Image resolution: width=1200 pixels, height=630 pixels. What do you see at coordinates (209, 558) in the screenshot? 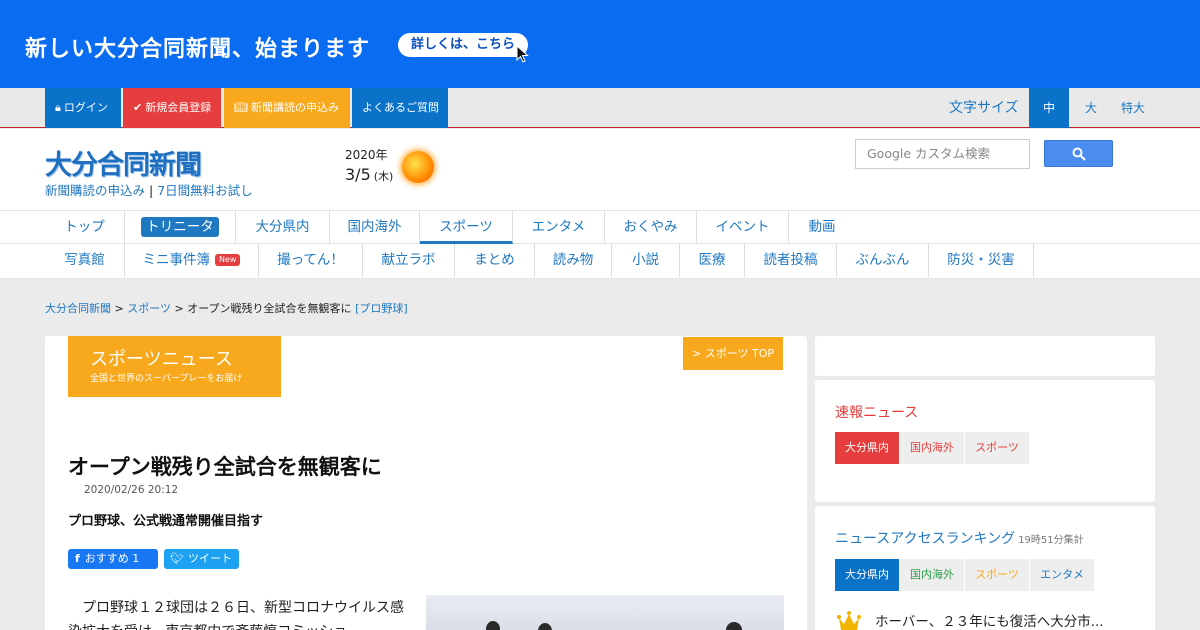
I see `twitter-share-label: ツイート` at bounding box center [209, 558].